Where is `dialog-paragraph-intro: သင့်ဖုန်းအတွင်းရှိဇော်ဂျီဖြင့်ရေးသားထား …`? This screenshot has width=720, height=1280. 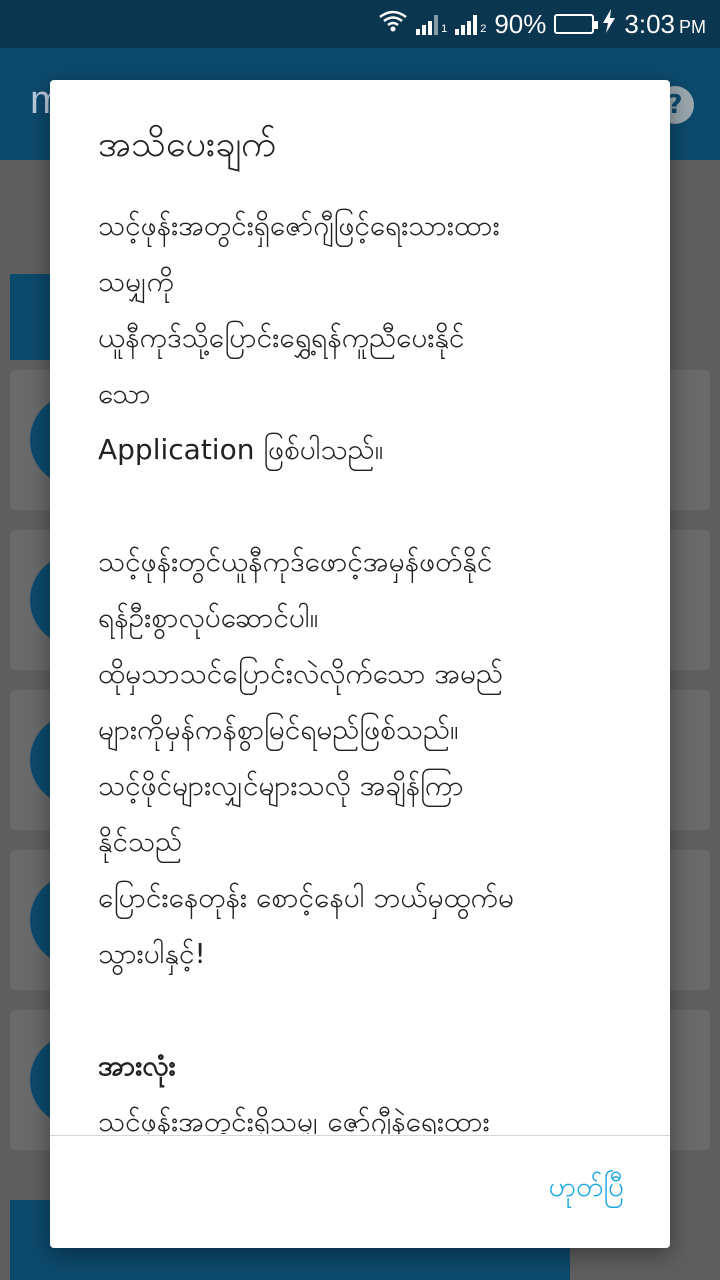
dialog-paragraph-intro: သင့်ဖုန်းအတွင်းရှိဇော်ဂျီဖြင့်ရေးသားထား … is located at coordinates (299, 337).